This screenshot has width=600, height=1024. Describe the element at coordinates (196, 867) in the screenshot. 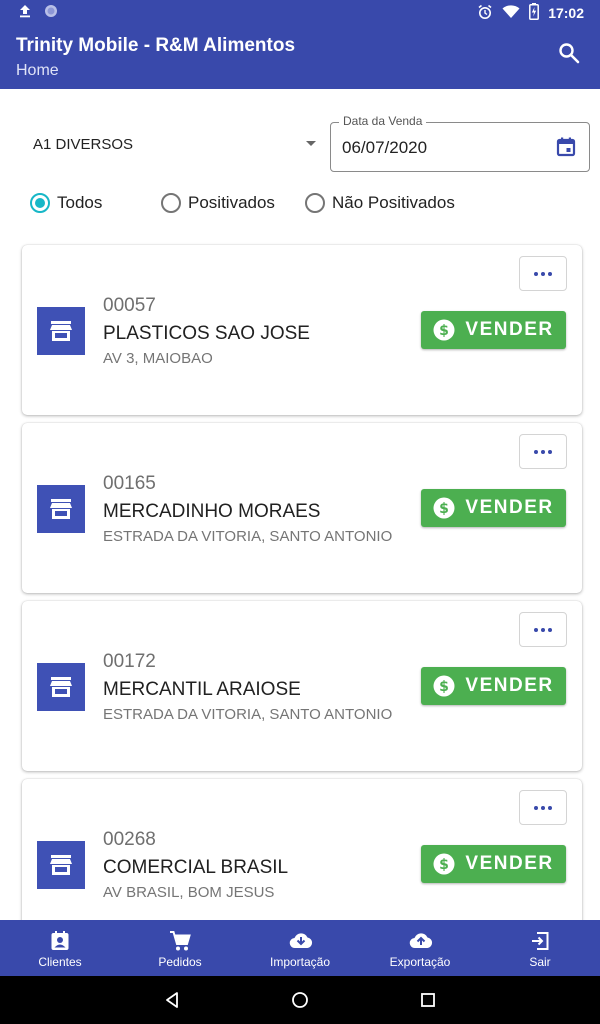

I see `client-name: COMERCIAL BRASIL` at that location.